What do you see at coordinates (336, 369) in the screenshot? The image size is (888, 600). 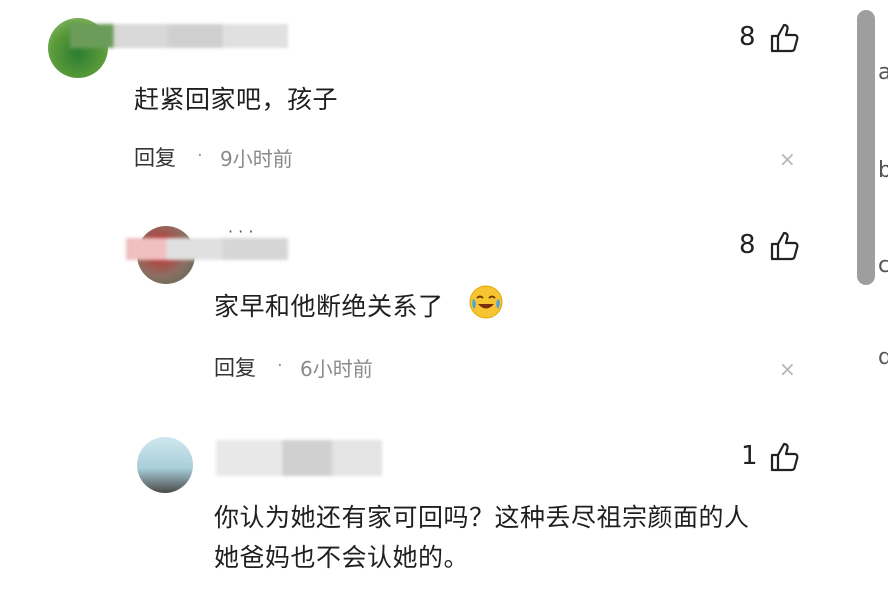 I see `timestamp: 6小时前` at bounding box center [336, 369].